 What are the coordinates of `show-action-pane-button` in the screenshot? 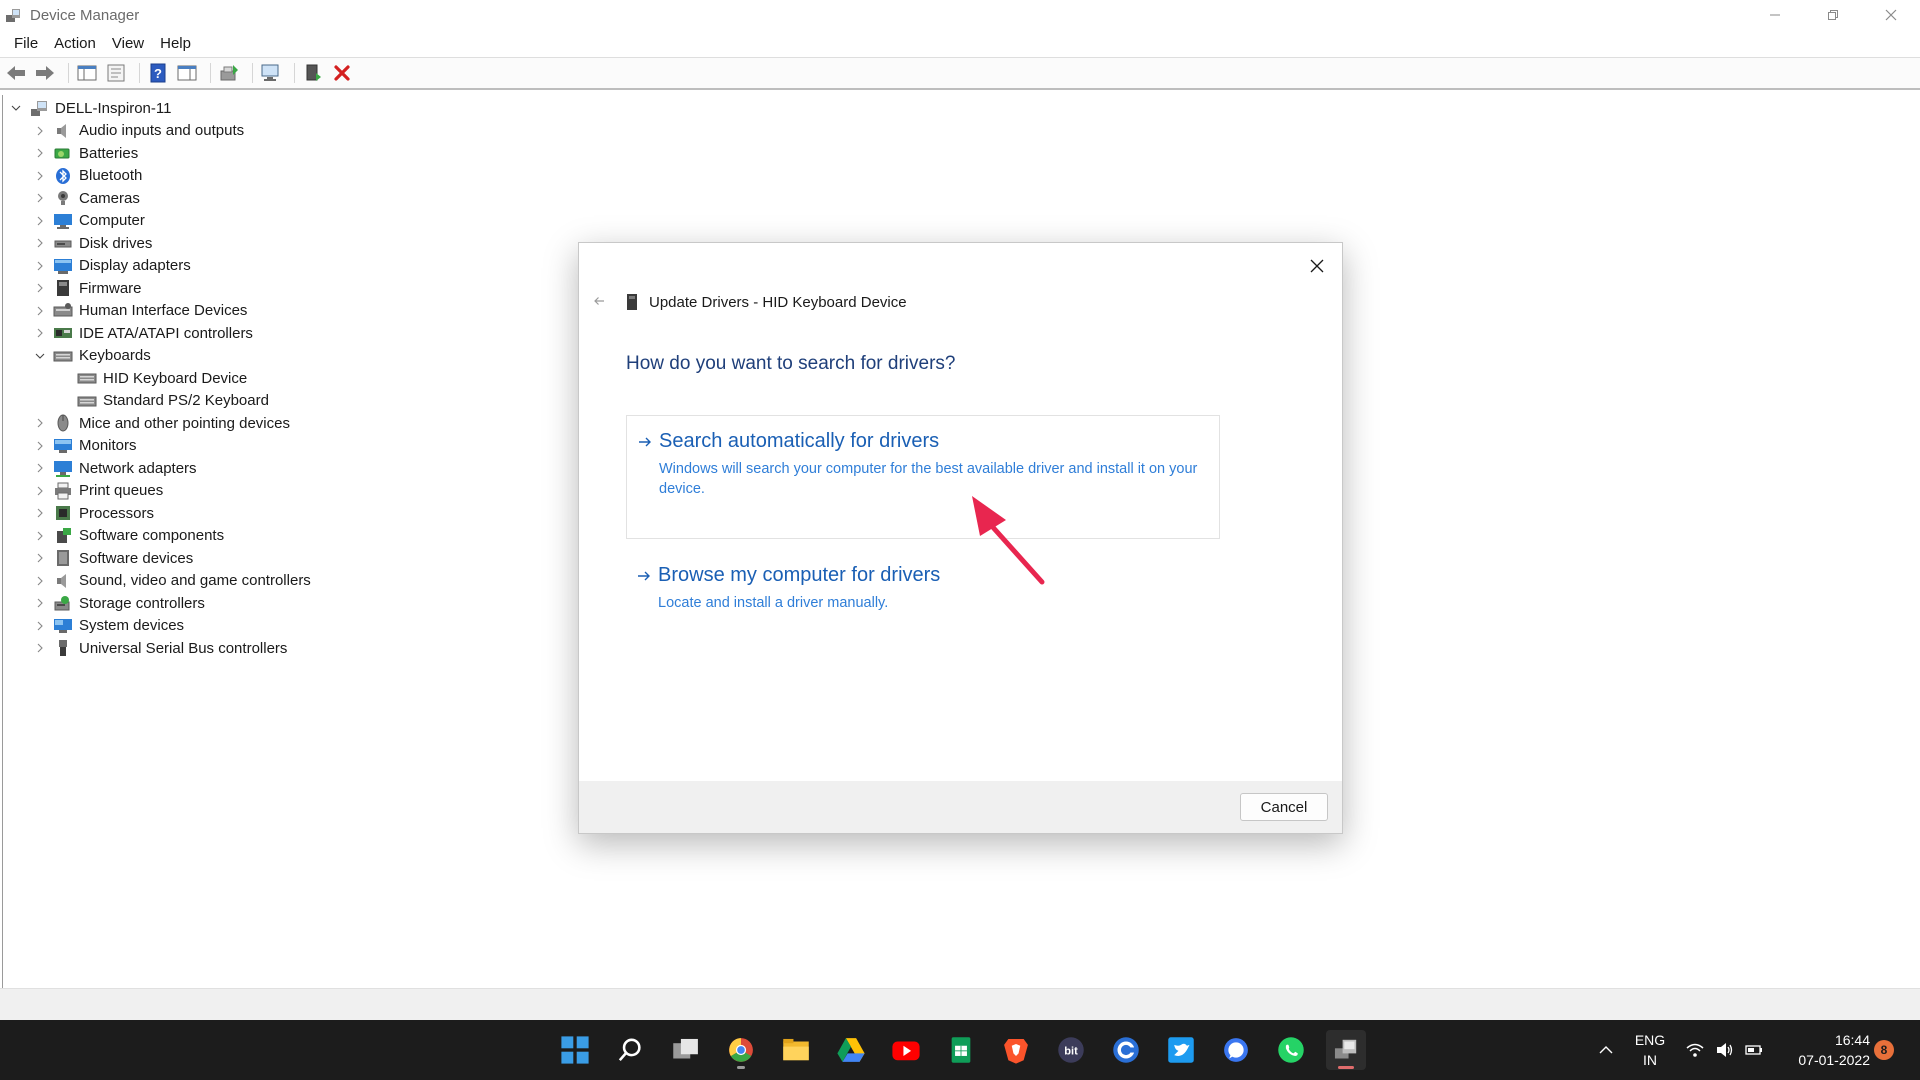 It's located at (187, 73).